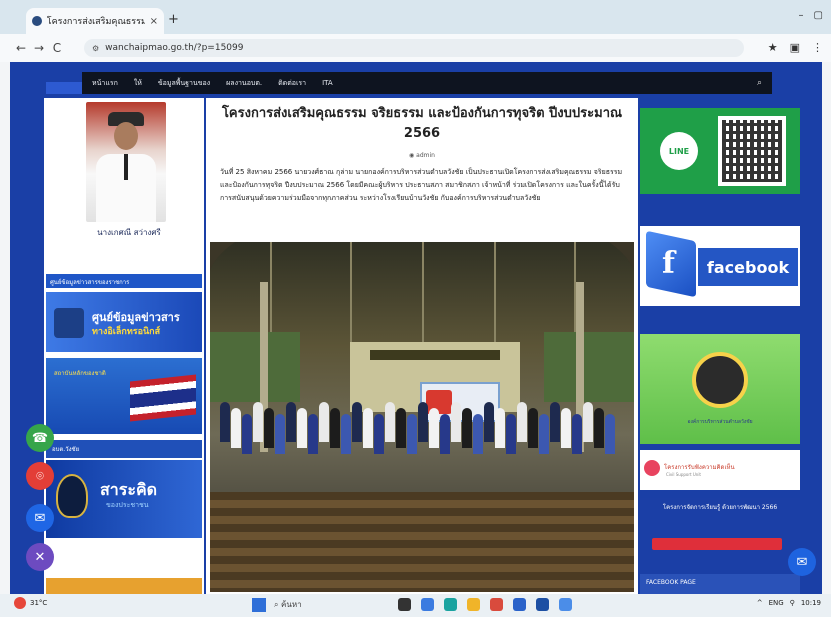  Describe the element at coordinates (792, 603) in the screenshot. I see `network-icon: ⚲` at that location.